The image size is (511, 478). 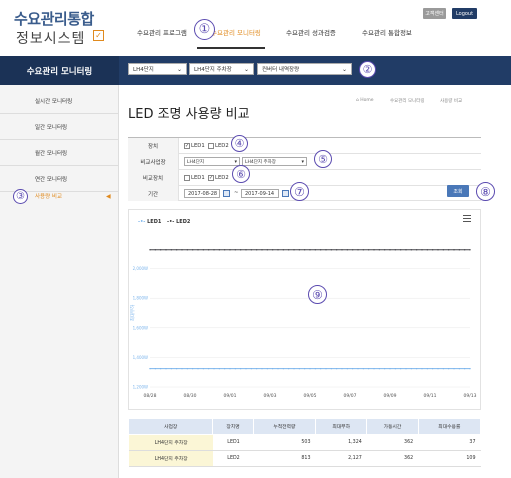 What do you see at coordinates (157, 69) in the screenshot?
I see `complex-select: LH4단지 ⌄` at bounding box center [157, 69].